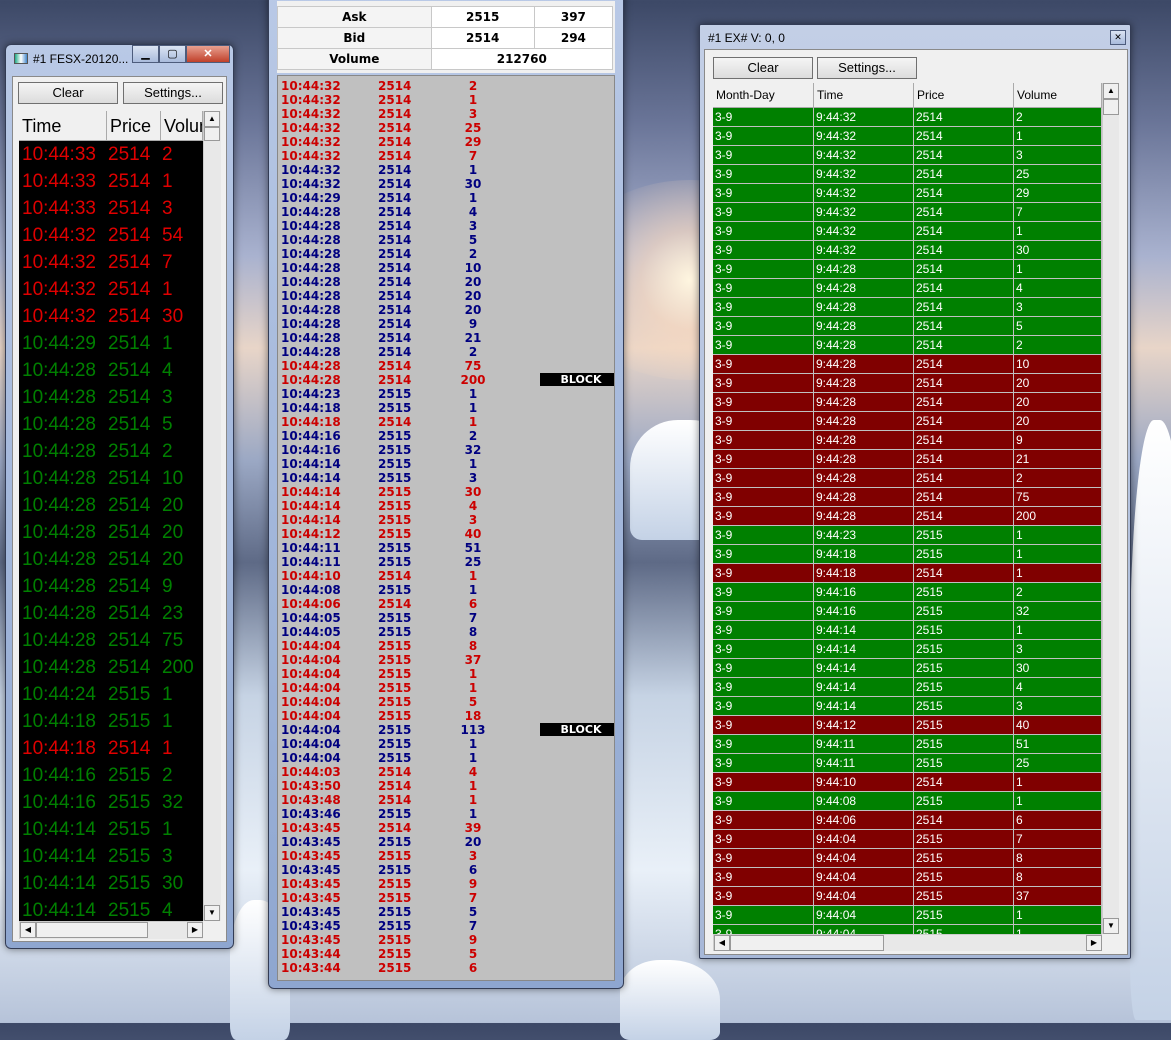 This screenshot has height=1040, width=1171. Describe the element at coordinates (111, 235) in the screenshot. I see `trade-row: 10:44:32 2514 54` at that location.